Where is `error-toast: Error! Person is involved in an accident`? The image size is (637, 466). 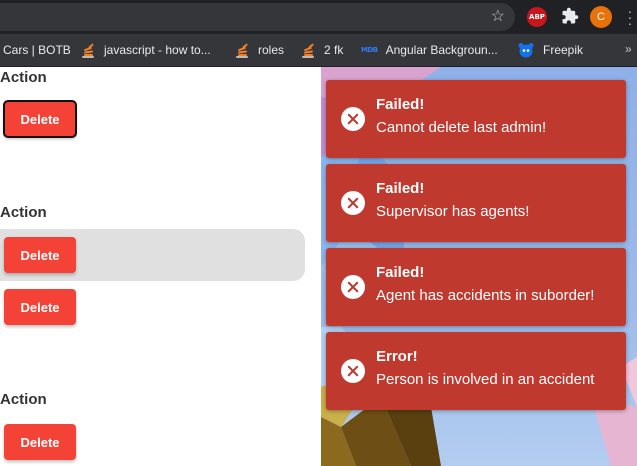
error-toast: Error! Person is involved in an accident is located at coordinates (476, 371).